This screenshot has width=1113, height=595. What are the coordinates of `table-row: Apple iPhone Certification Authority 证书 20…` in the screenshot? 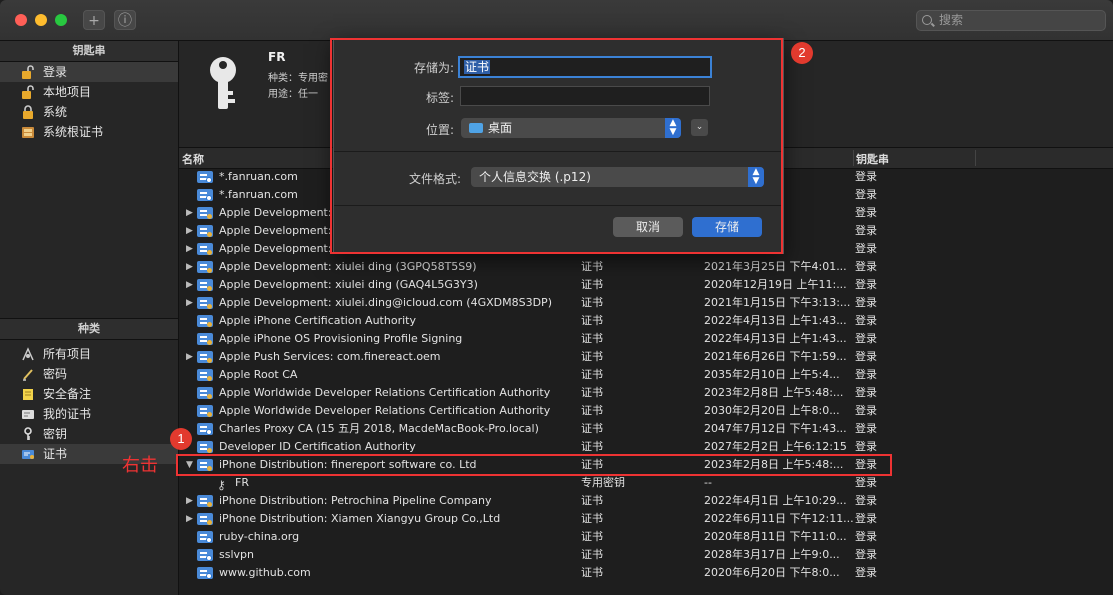 It's located at (646, 321).